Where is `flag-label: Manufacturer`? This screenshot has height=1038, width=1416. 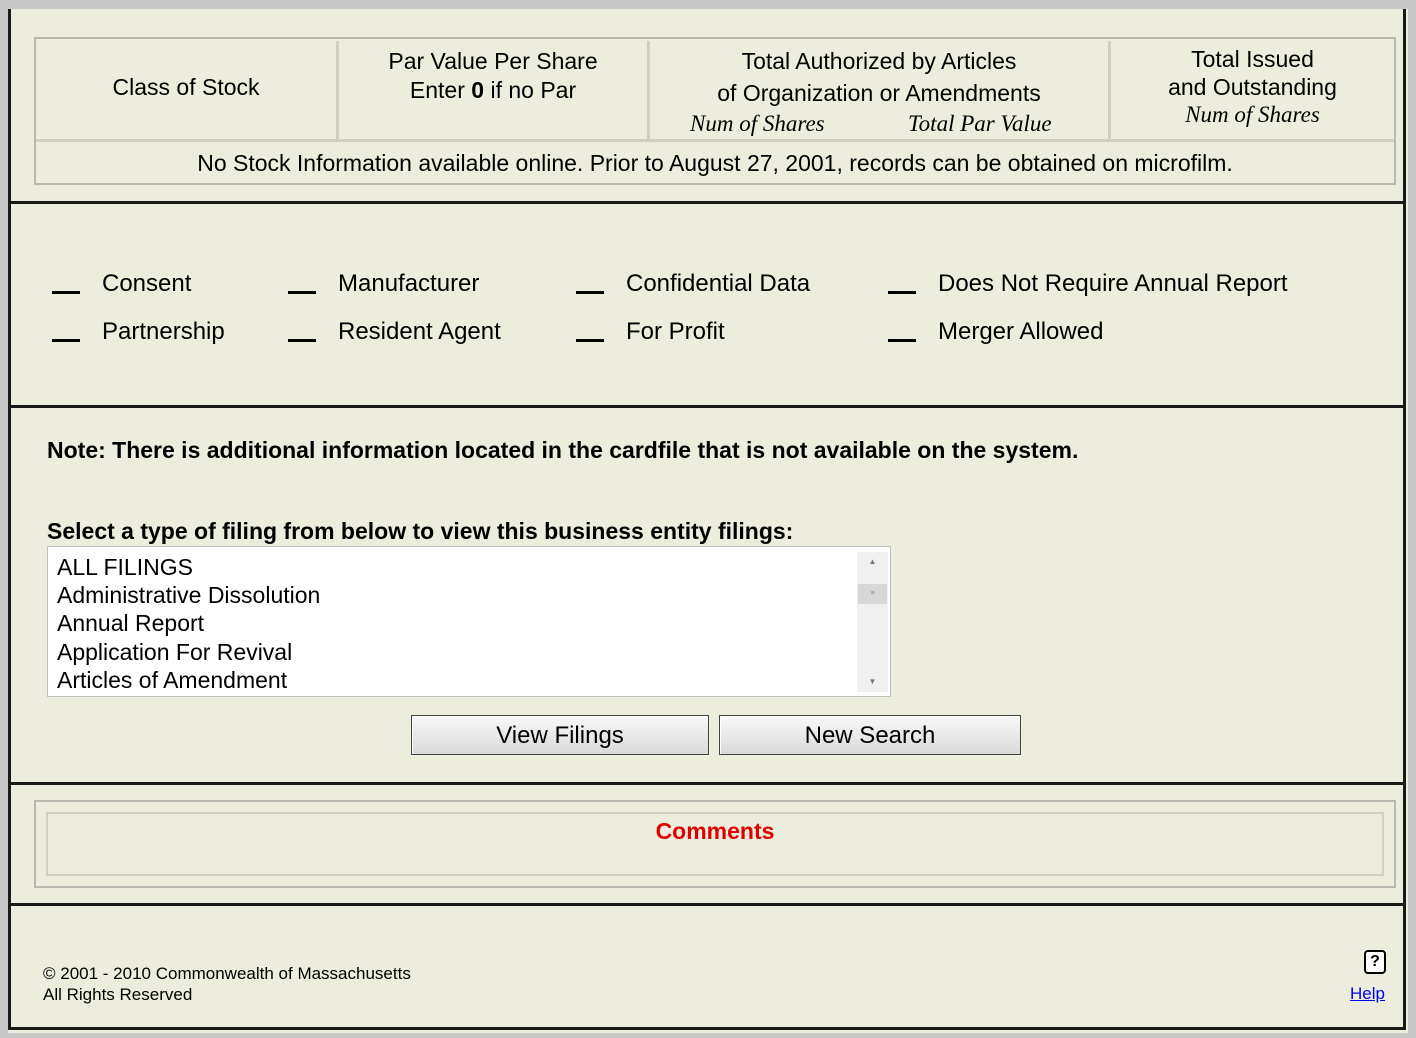 flag-label: Manufacturer is located at coordinates (409, 283).